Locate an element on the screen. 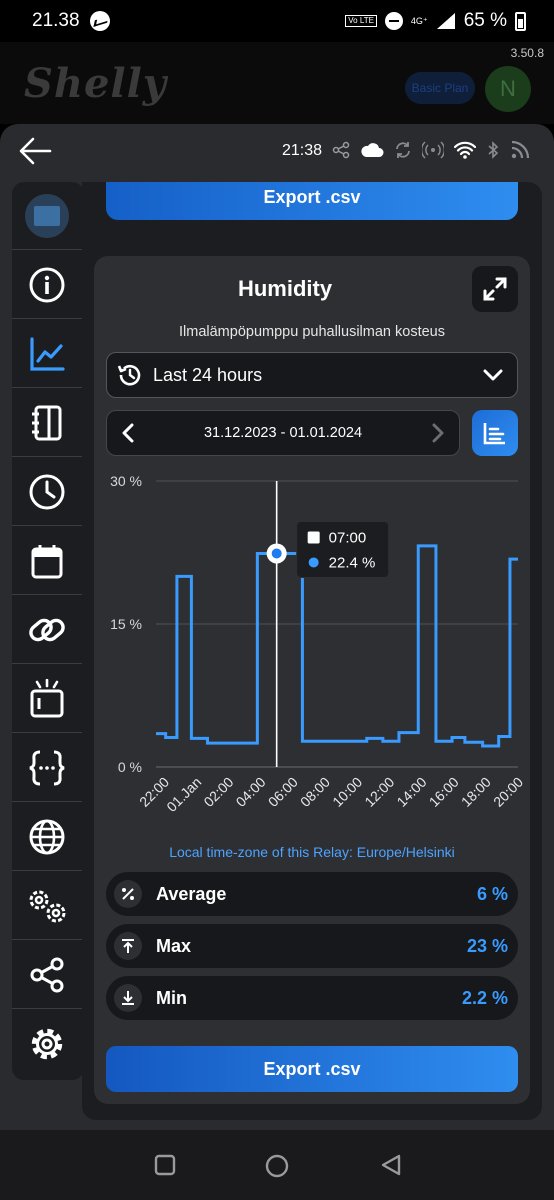  x-tick-label: 18:00 is located at coordinates (476, 792).